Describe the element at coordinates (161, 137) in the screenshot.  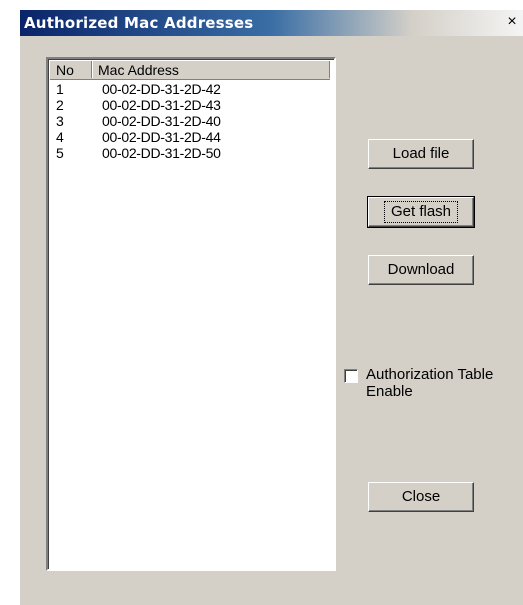
I see `row-mac-address: 00-02-DD-31-2D-44` at that location.